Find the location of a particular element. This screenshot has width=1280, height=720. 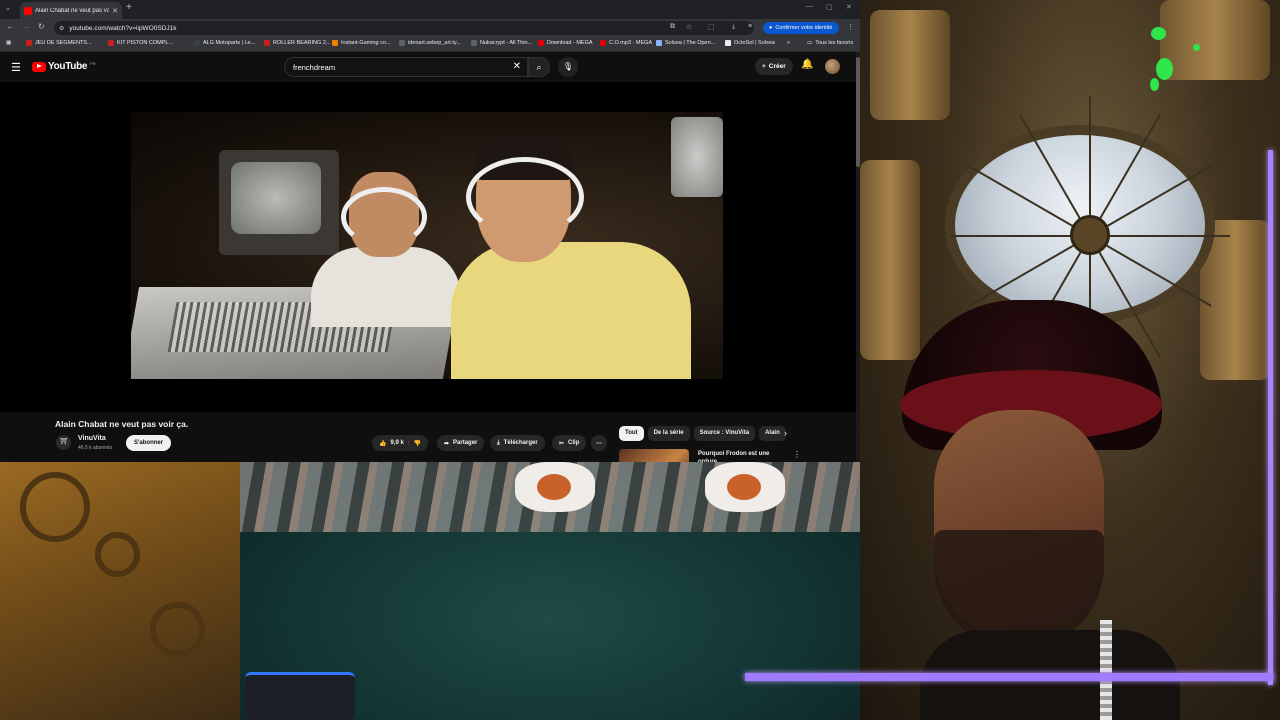

voice-search-button: 🎙 is located at coordinates (568, 67).